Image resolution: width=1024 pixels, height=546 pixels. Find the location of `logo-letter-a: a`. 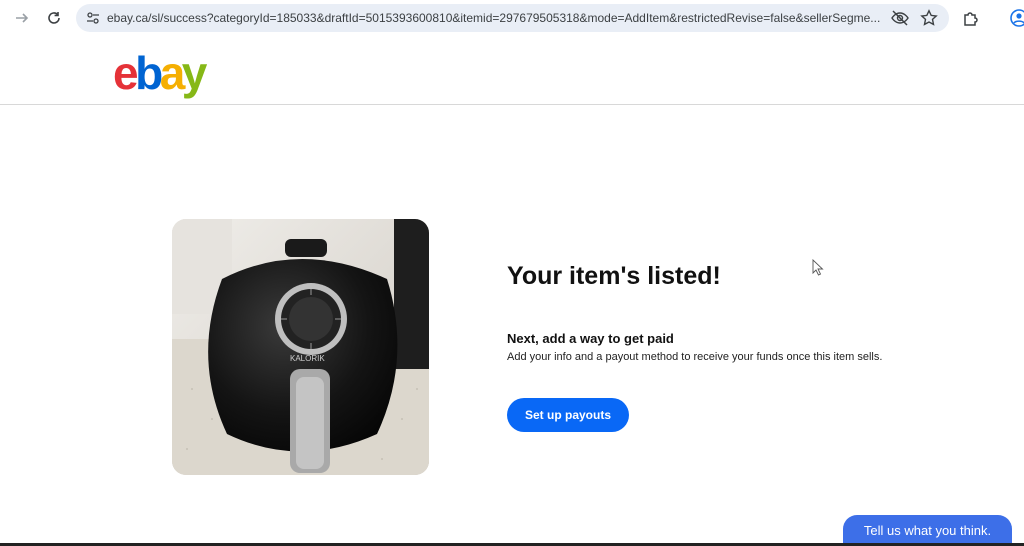

logo-letter-a: a is located at coordinates (172, 73).